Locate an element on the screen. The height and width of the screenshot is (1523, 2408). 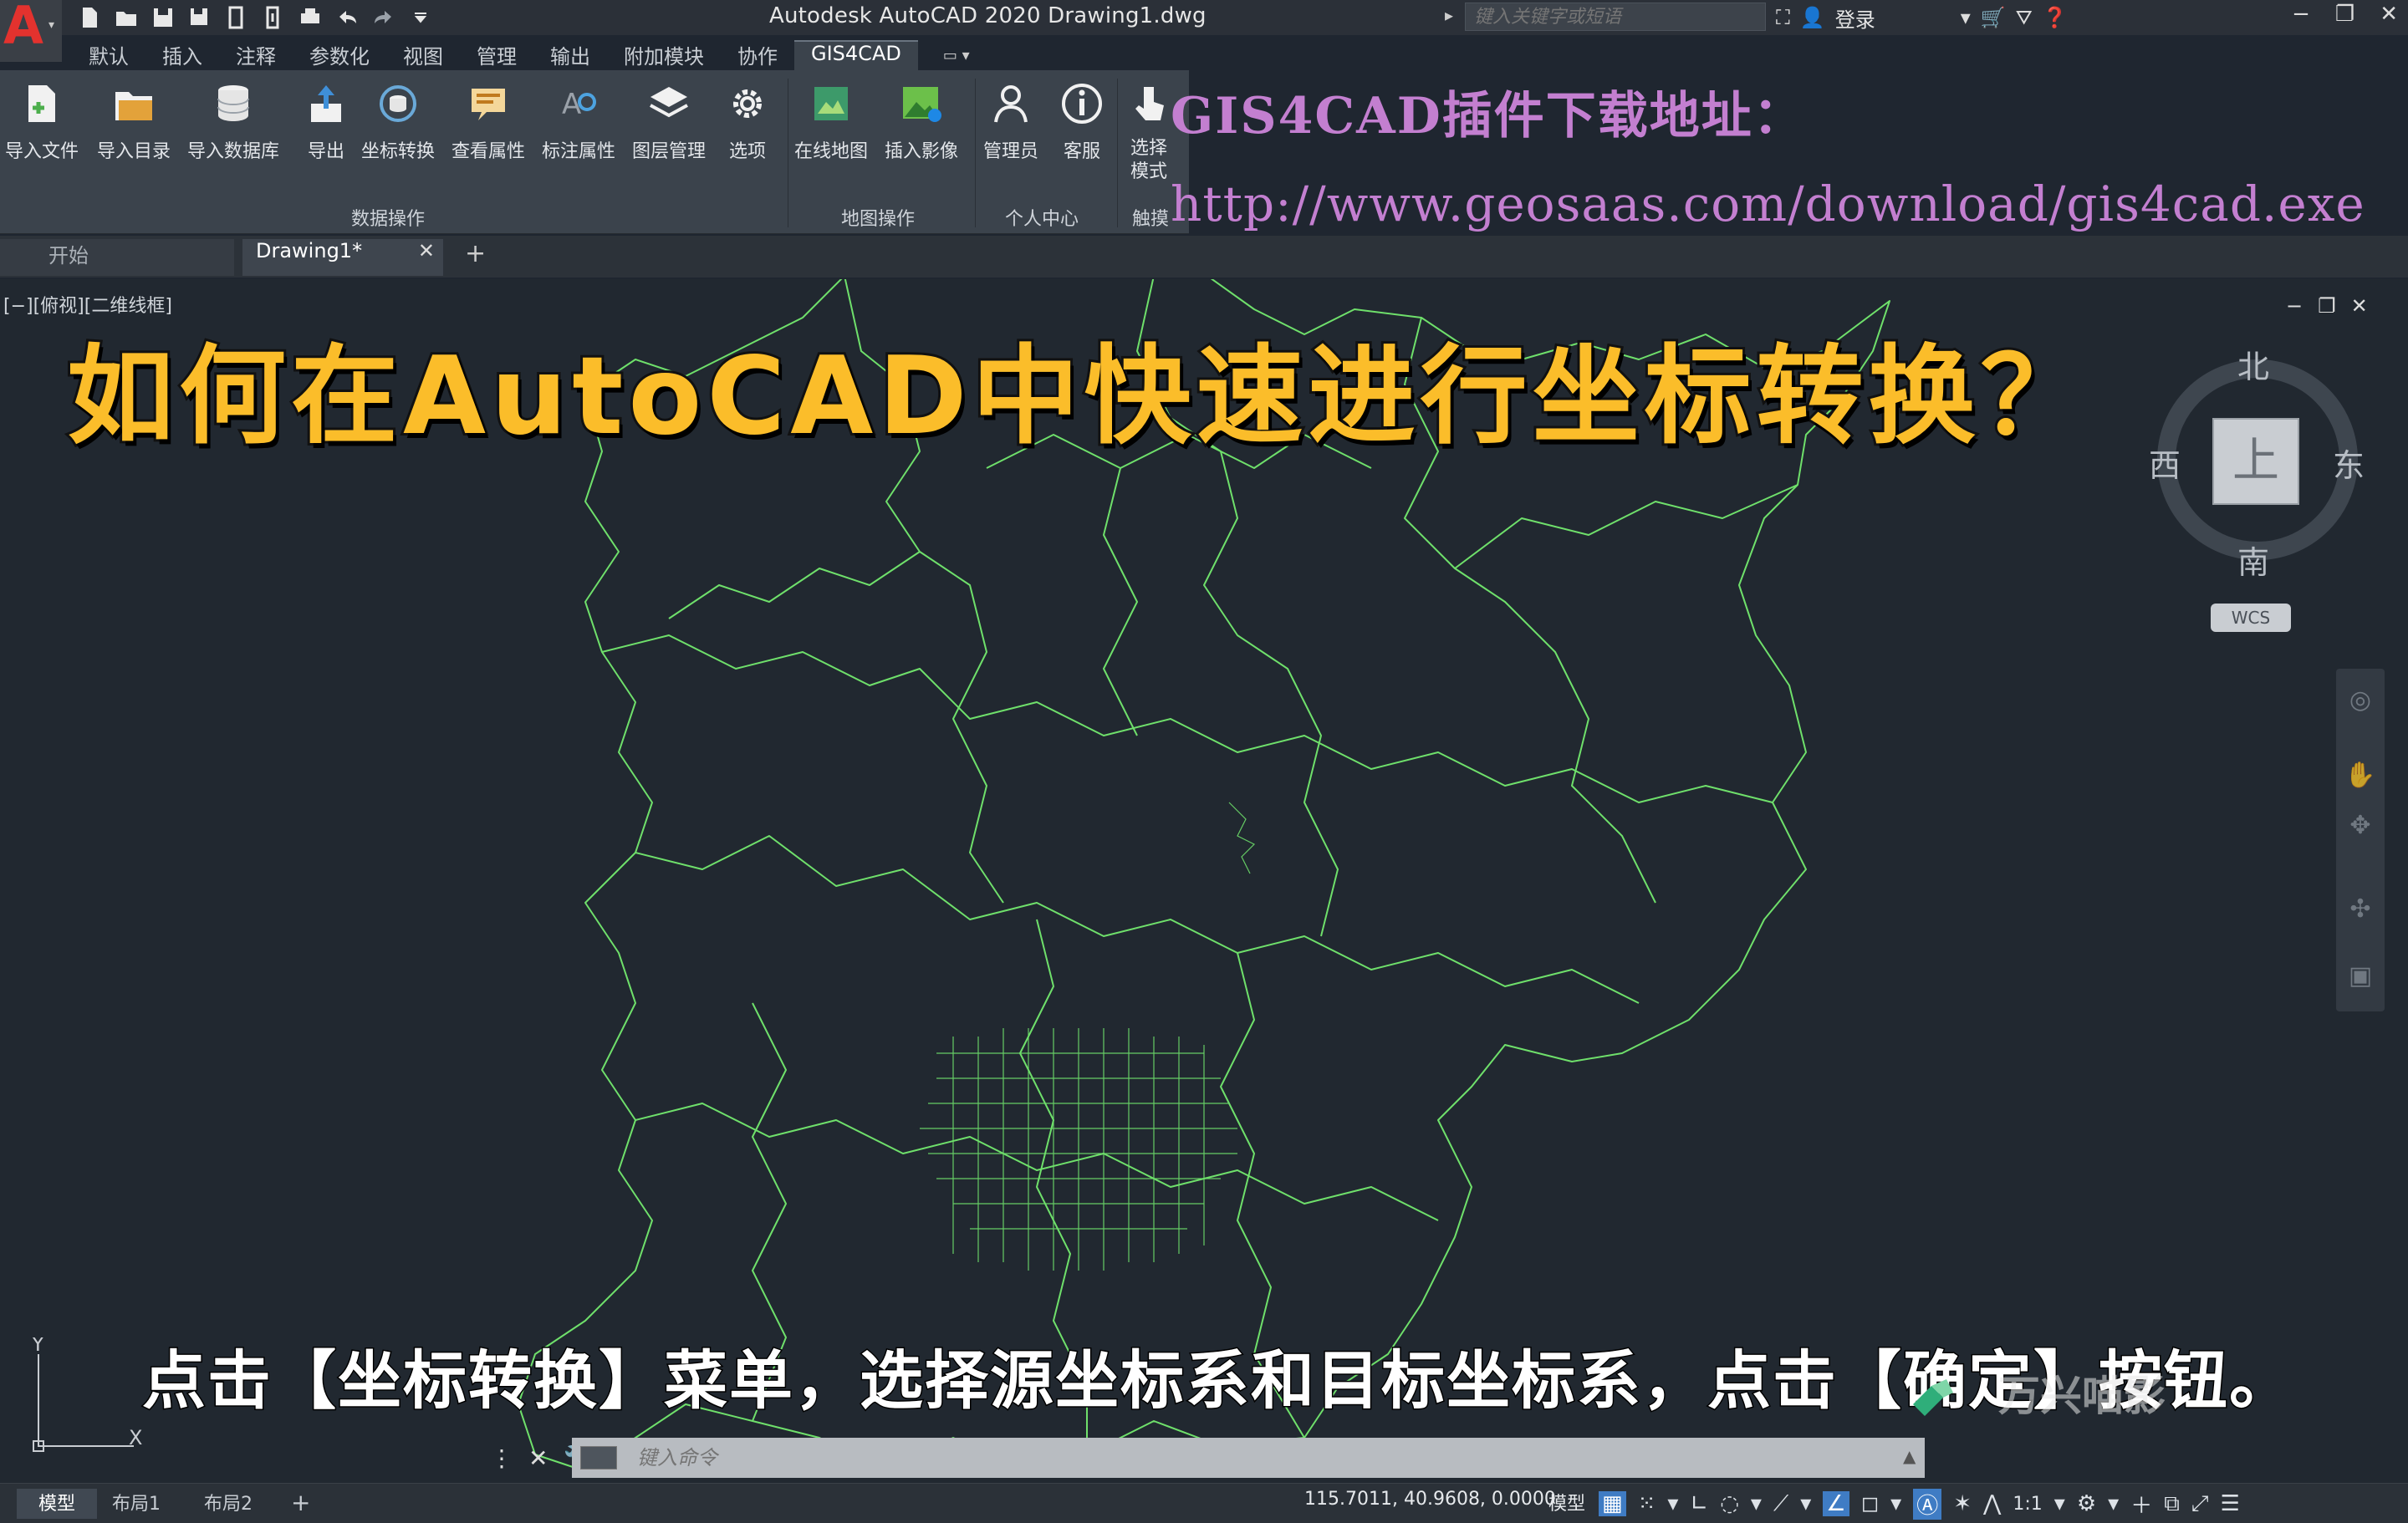
import-database-button: 导入数据库 is located at coordinates (233, 129).